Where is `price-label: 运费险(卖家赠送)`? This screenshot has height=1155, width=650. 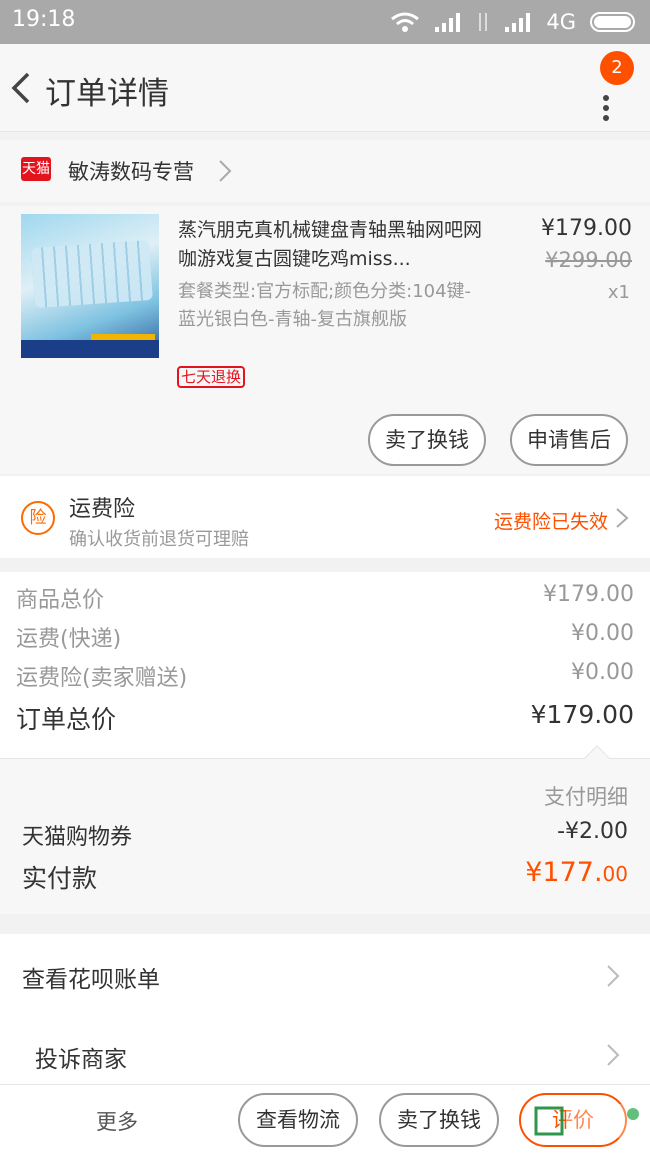 price-label: 运费险(卖家赠送) is located at coordinates (102, 678).